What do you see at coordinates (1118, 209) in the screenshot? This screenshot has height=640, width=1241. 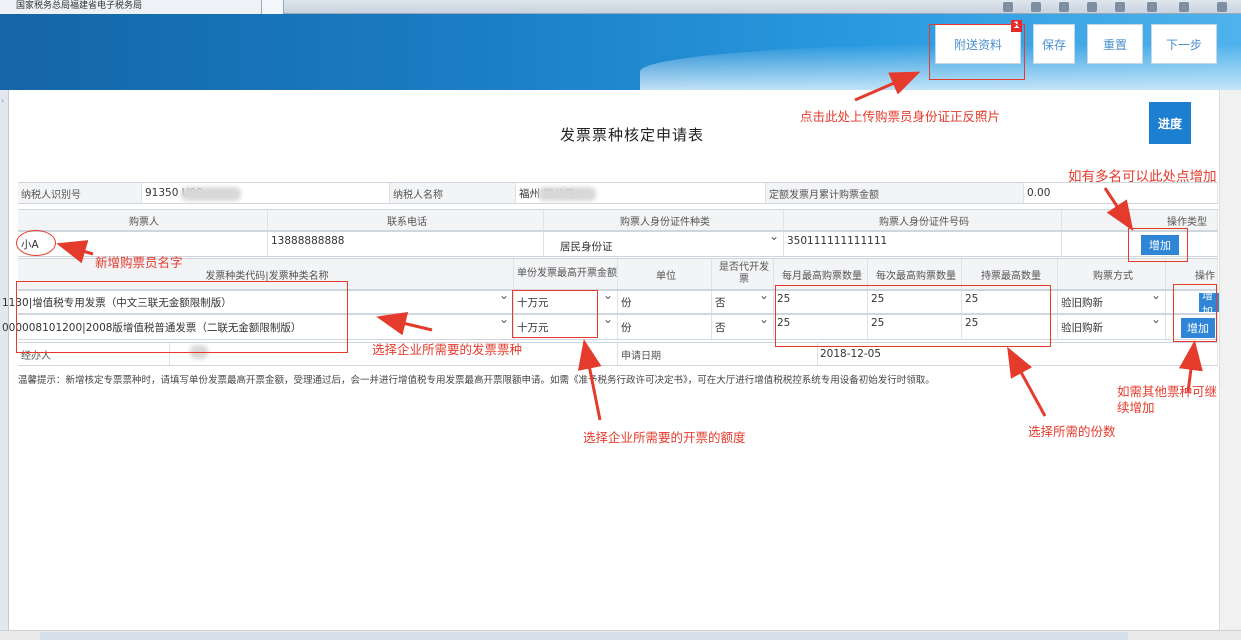 I see `arrow-to-add-buyer` at bounding box center [1118, 209].